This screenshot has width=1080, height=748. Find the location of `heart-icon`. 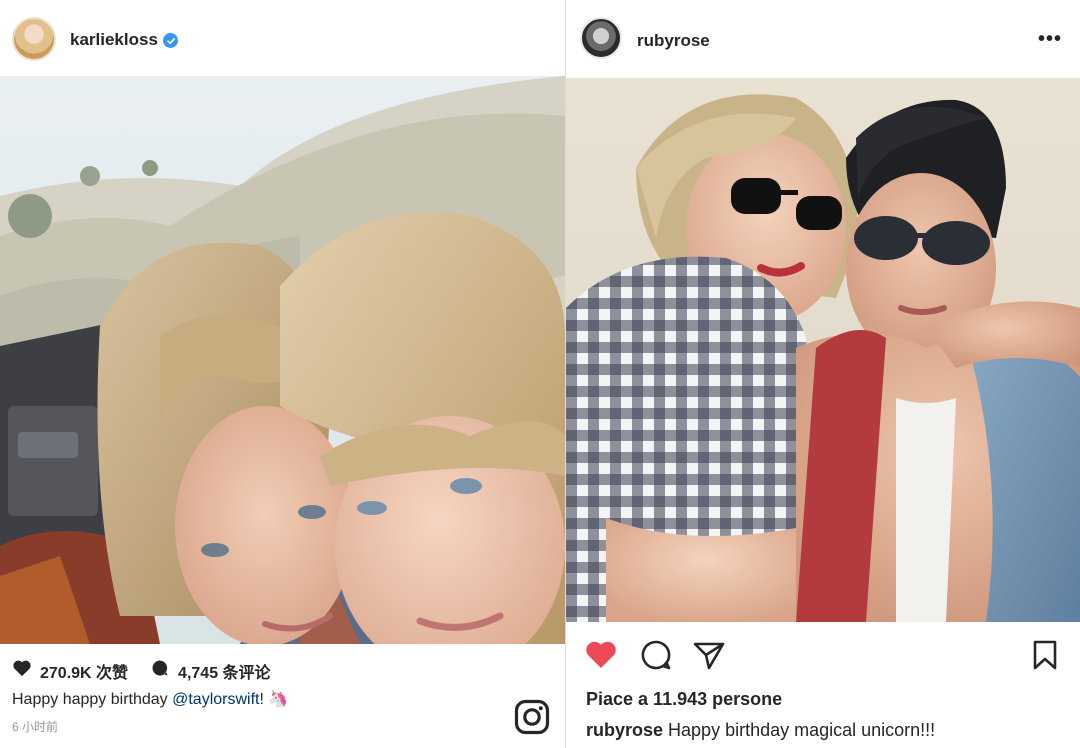

heart-icon is located at coordinates (22, 670).